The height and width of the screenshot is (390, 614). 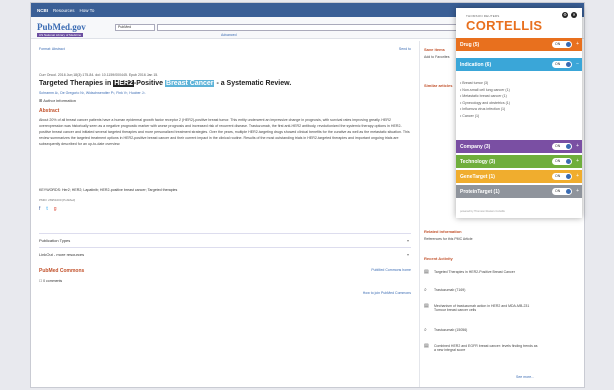 I want to click on recent-item: Trastuzumab (15056), so click(x=450, y=330).